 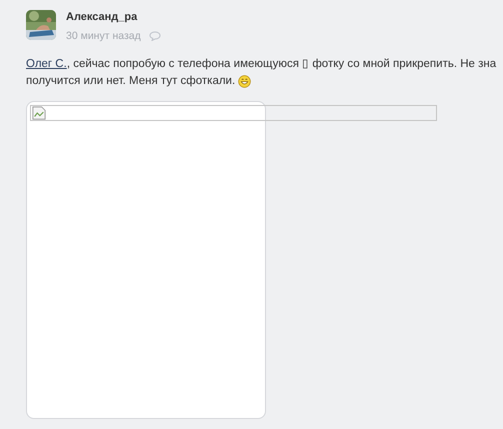 I want to click on post-time: 30 минут назад, so click(x=103, y=36).